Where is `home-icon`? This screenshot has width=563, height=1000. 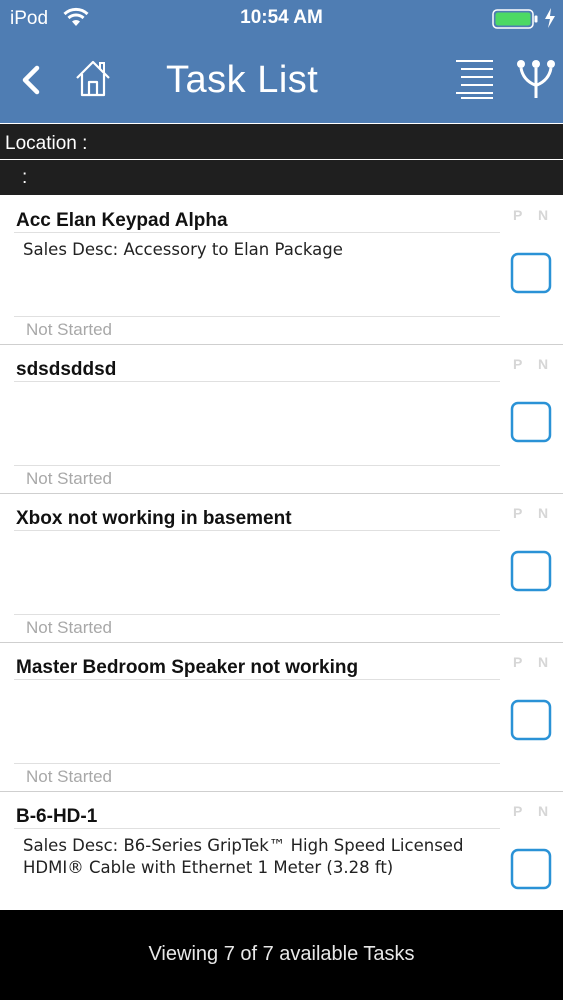
home-icon is located at coordinates (93, 78).